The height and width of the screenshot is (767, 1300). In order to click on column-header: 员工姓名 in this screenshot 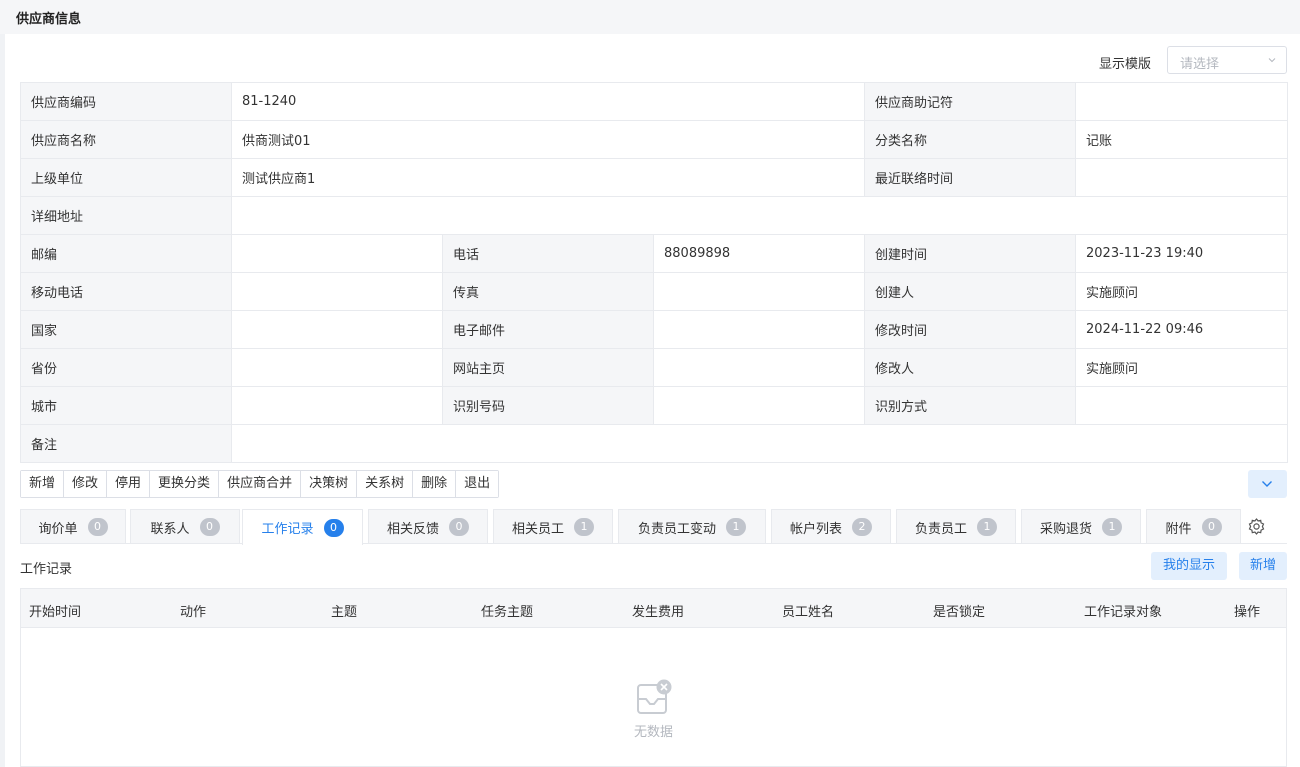, I will do `click(808, 610)`.